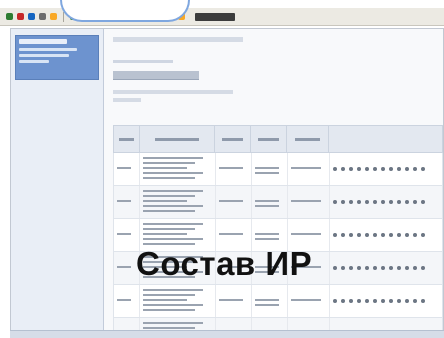  What do you see at coordinates (57, 57) in the screenshot?
I see `sidebar-menu-panel` at bounding box center [57, 57].